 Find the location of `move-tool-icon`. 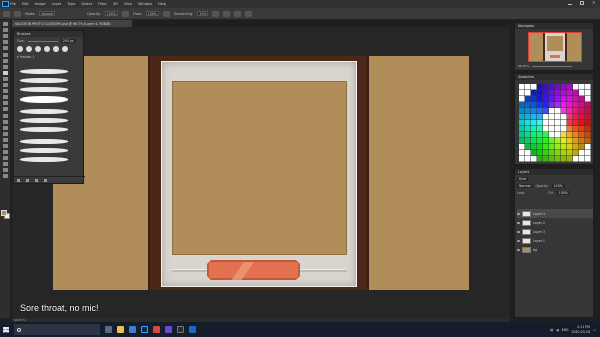

move-tool-icon is located at coordinates (5, 24).